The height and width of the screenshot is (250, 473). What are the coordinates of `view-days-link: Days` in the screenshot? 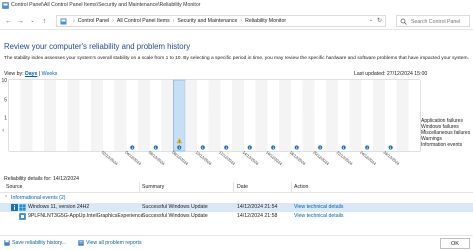 It's located at (31, 74).